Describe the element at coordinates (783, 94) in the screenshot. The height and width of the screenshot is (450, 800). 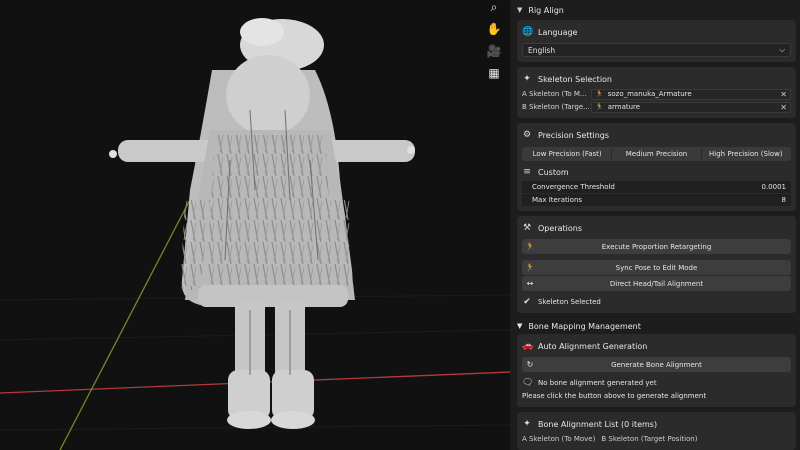
I see `clear-a-icon: ✕` at that location.